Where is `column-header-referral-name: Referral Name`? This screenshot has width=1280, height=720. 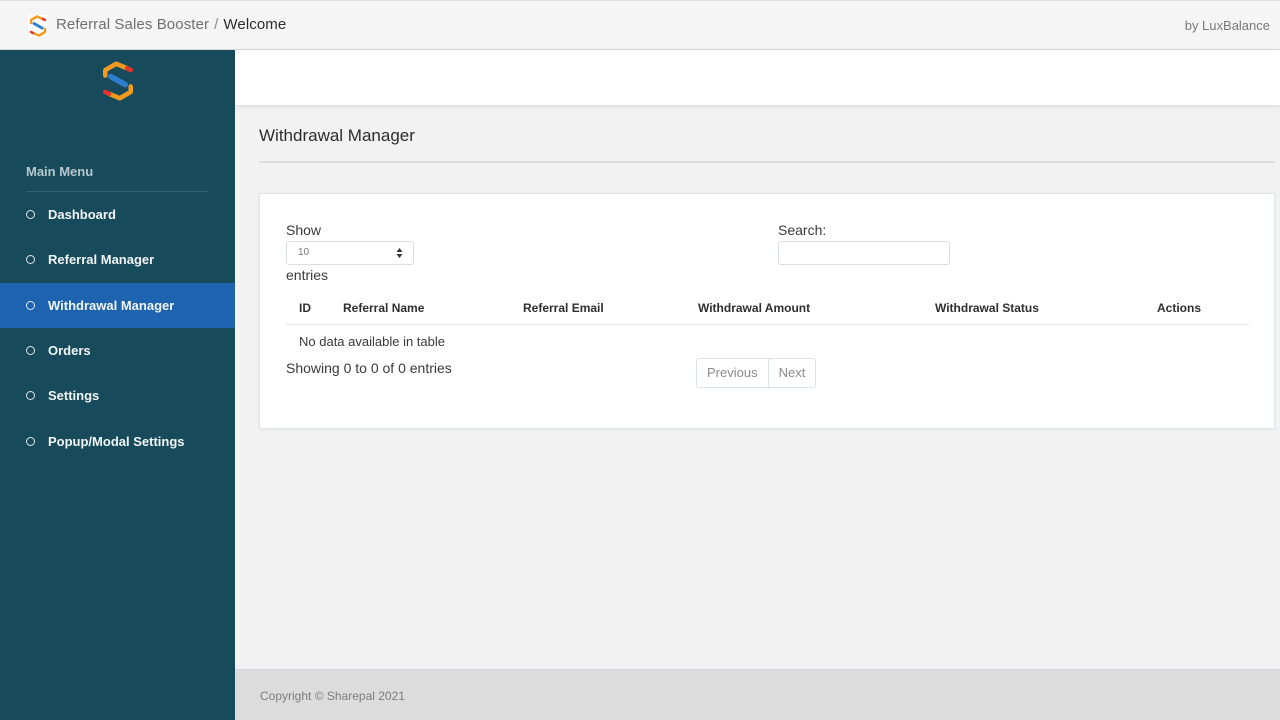
column-header-referral-name: Referral Name is located at coordinates (383, 308).